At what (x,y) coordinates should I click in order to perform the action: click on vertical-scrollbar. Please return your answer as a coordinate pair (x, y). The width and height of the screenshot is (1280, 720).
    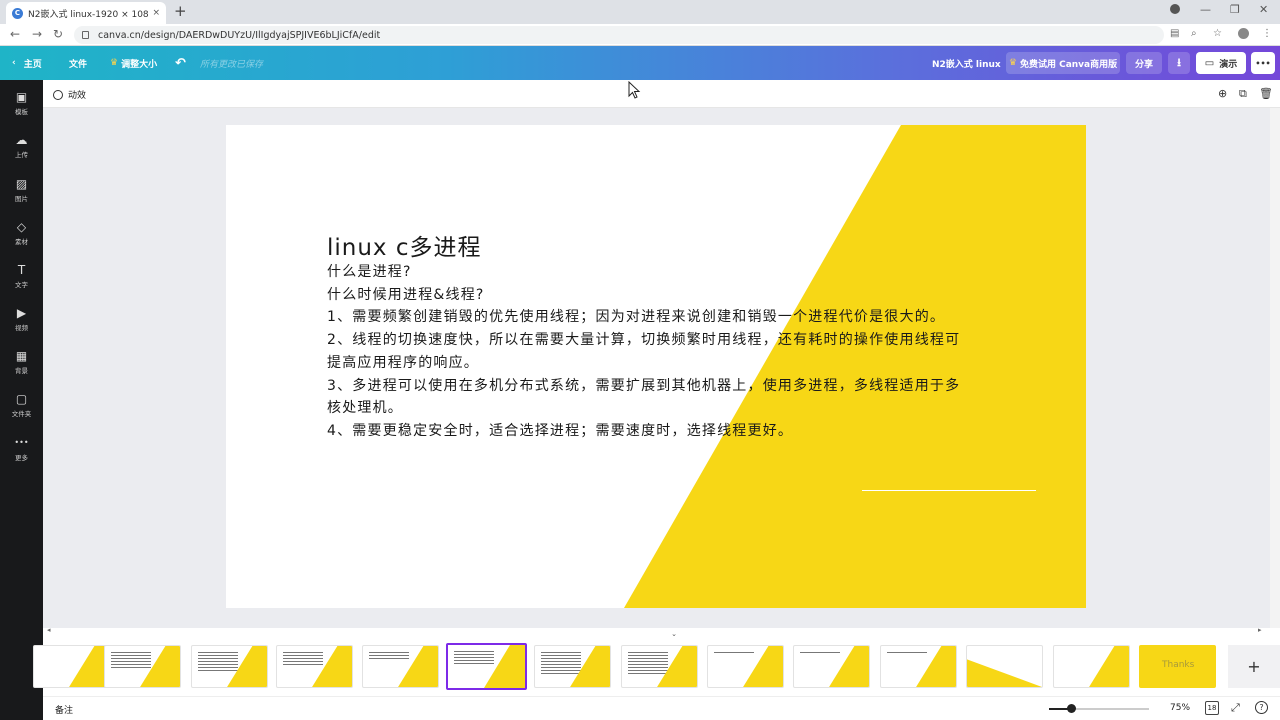
    Looking at the image, I should click on (1275, 368).